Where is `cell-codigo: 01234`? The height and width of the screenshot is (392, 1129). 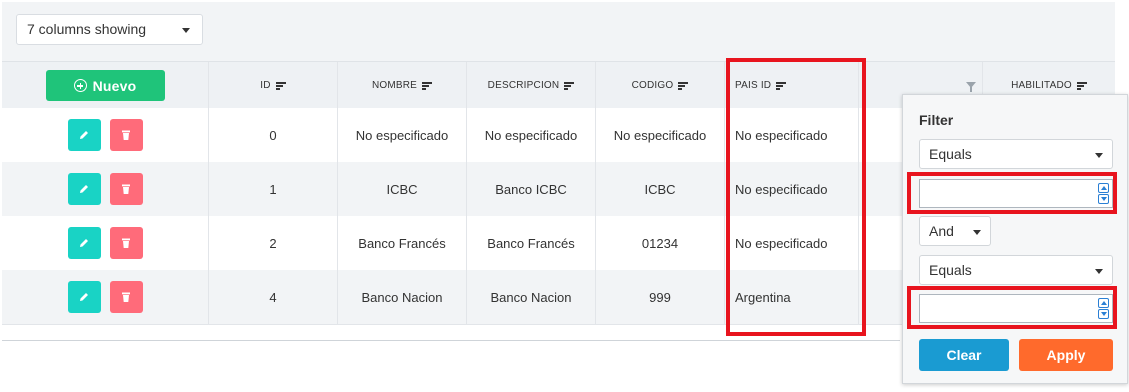 cell-codigo: 01234 is located at coordinates (660, 243).